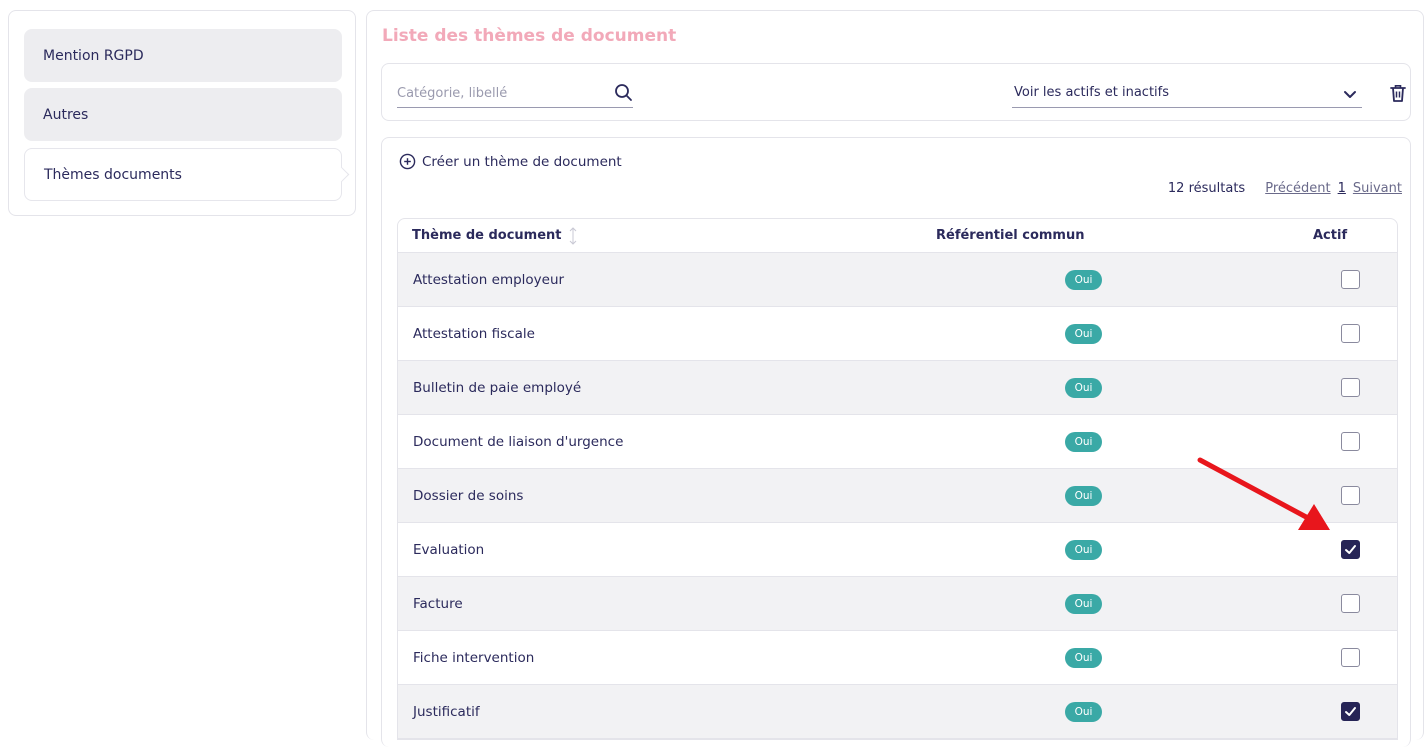 The height and width of the screenshot is (747, 1426). I want to click on create-theme-button: Créer un thème de document, so click(510, 161).